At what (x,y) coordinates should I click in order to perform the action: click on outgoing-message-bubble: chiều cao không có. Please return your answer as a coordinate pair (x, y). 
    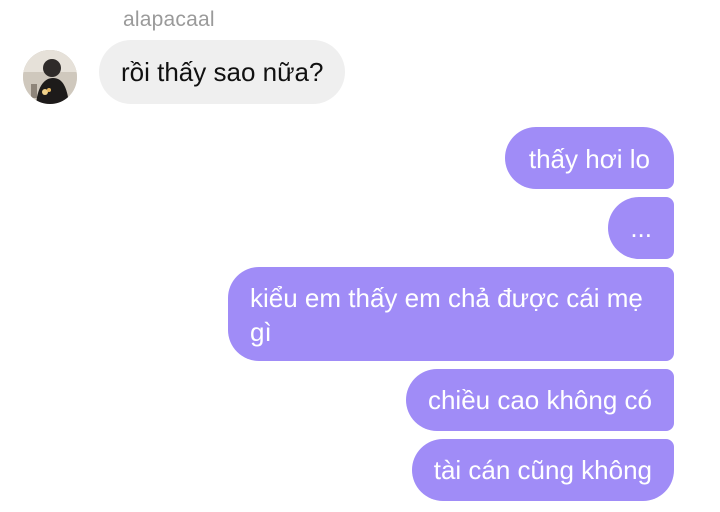
    Looking at the image, I should click on (539, 400).